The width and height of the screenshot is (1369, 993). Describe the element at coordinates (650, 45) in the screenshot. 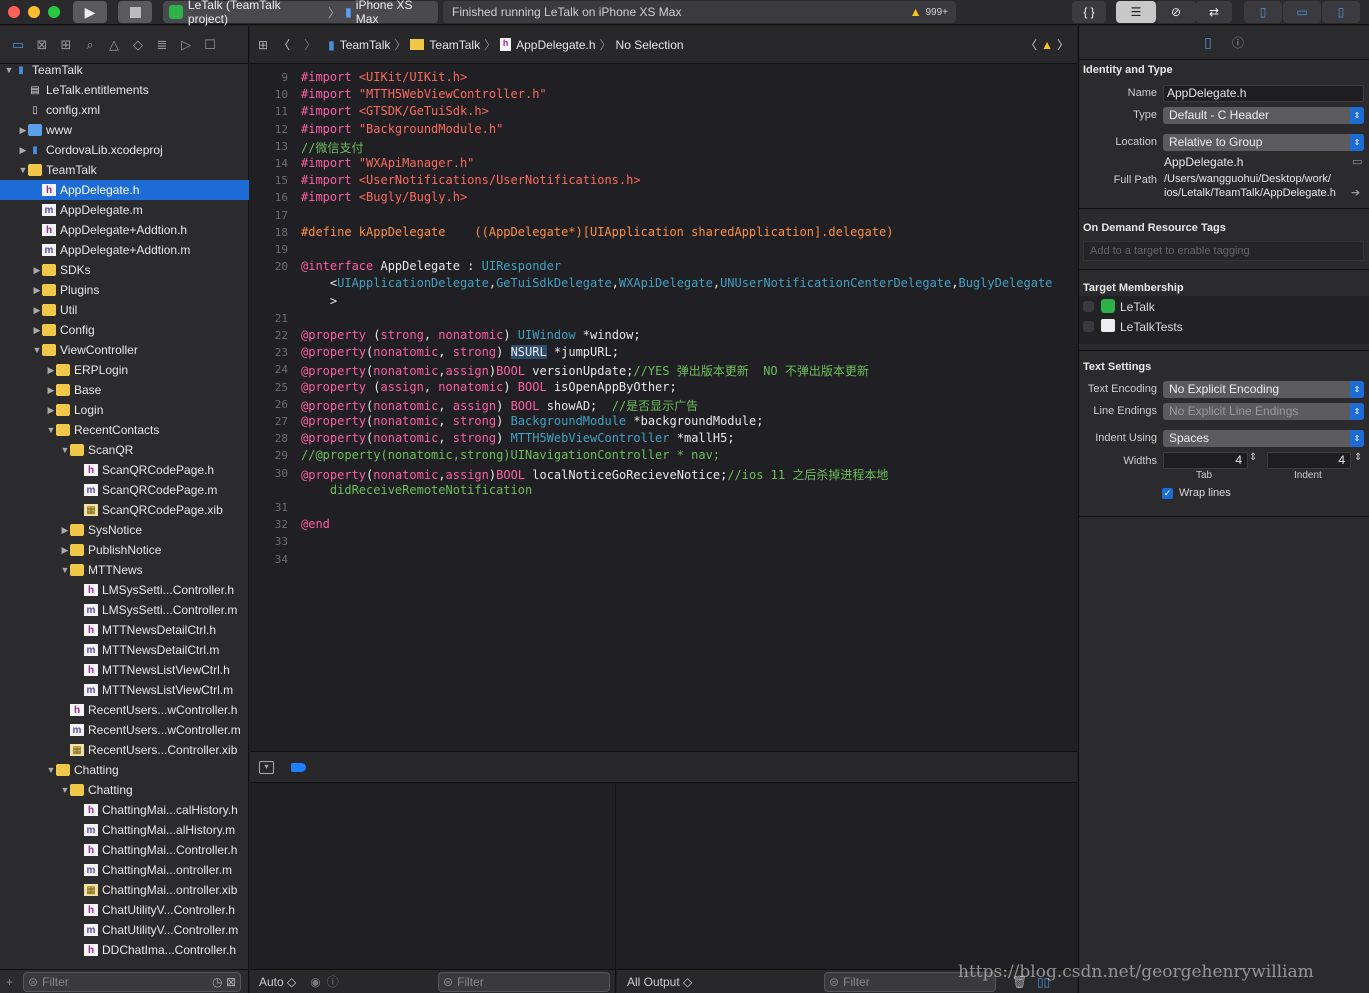

I see `breadcrumb-symbol: No Selection` at that location.